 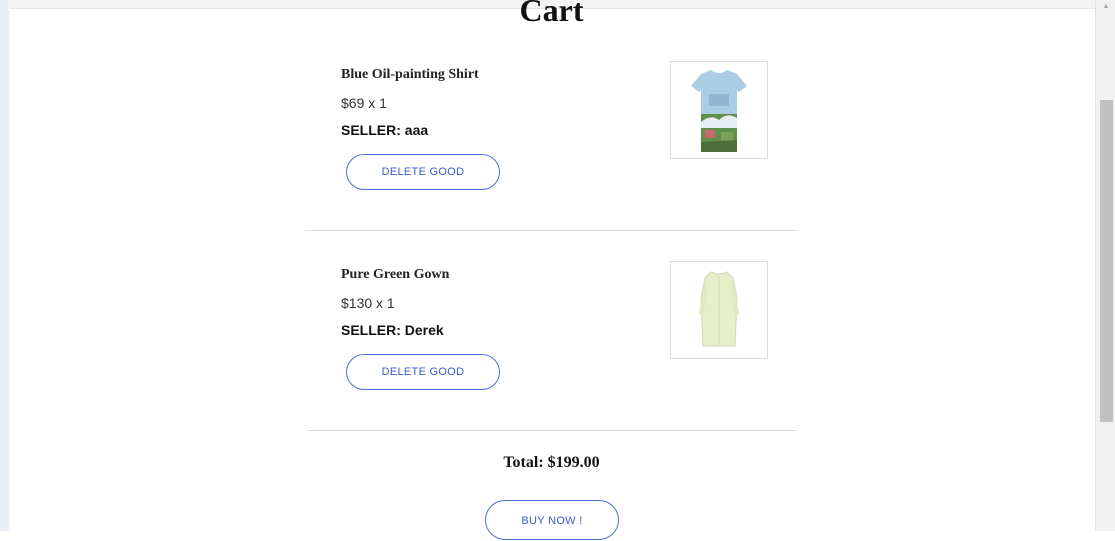 I want to click on item-name: Blue Oil-painting Shirt, so click(x=410, y=74).